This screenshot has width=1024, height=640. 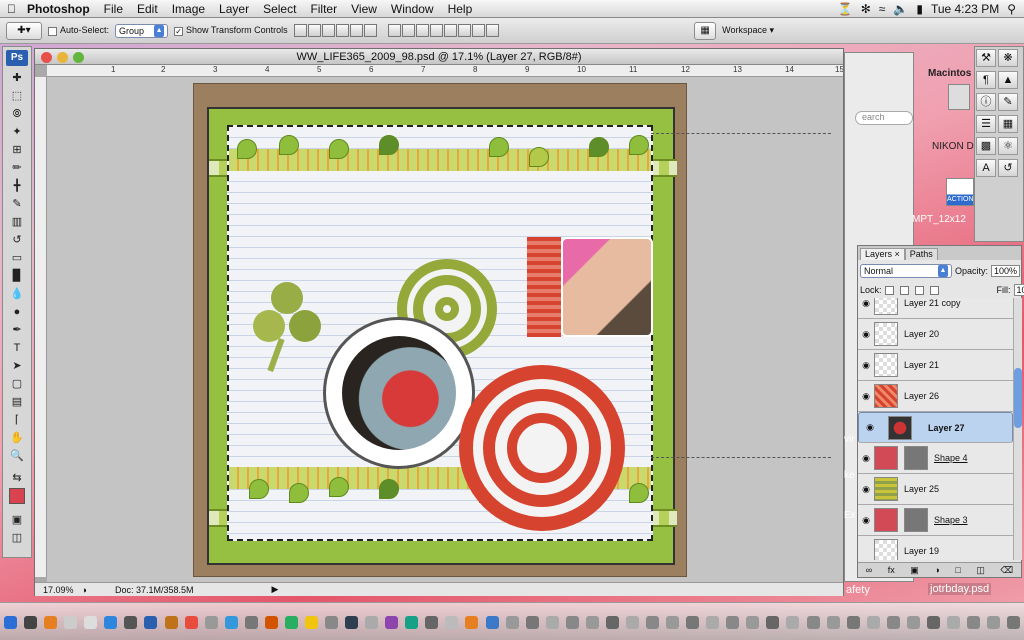 What do you see at coordinates (60, 9) in the screenshot?
I see `menu-app-name: Photoshop` at bounding box center [60, 9].